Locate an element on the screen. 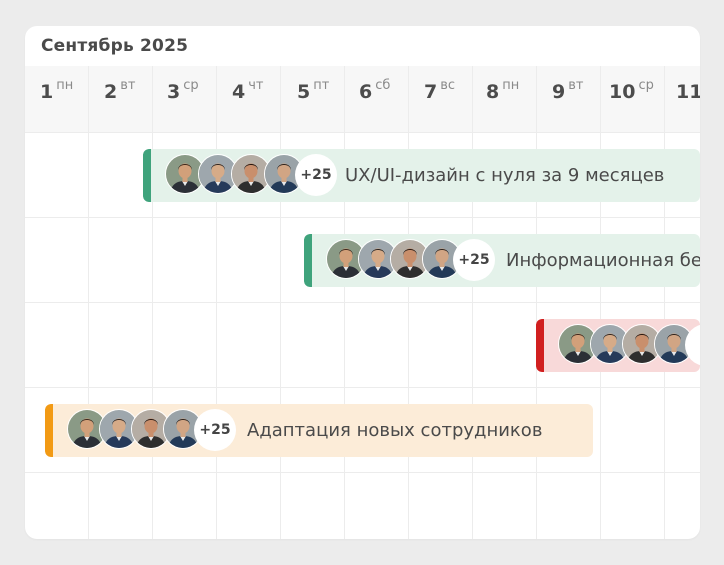 The image size is (724, 565). day-number: 10 is located at coordinates (622, 92).